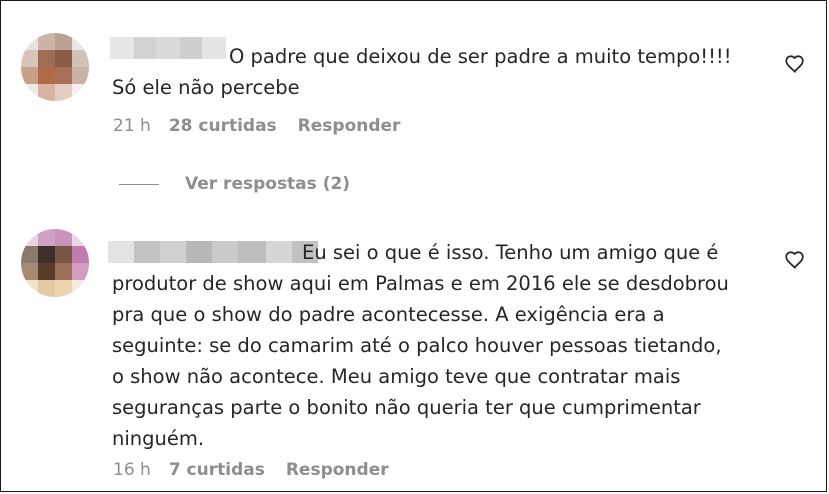 The width and height of the screenshot is (829, 494). What do you see at coordinates (217, 470) in the screenshot?
I see `like-count: 7 curtidas` at bounding box center [217, 470].